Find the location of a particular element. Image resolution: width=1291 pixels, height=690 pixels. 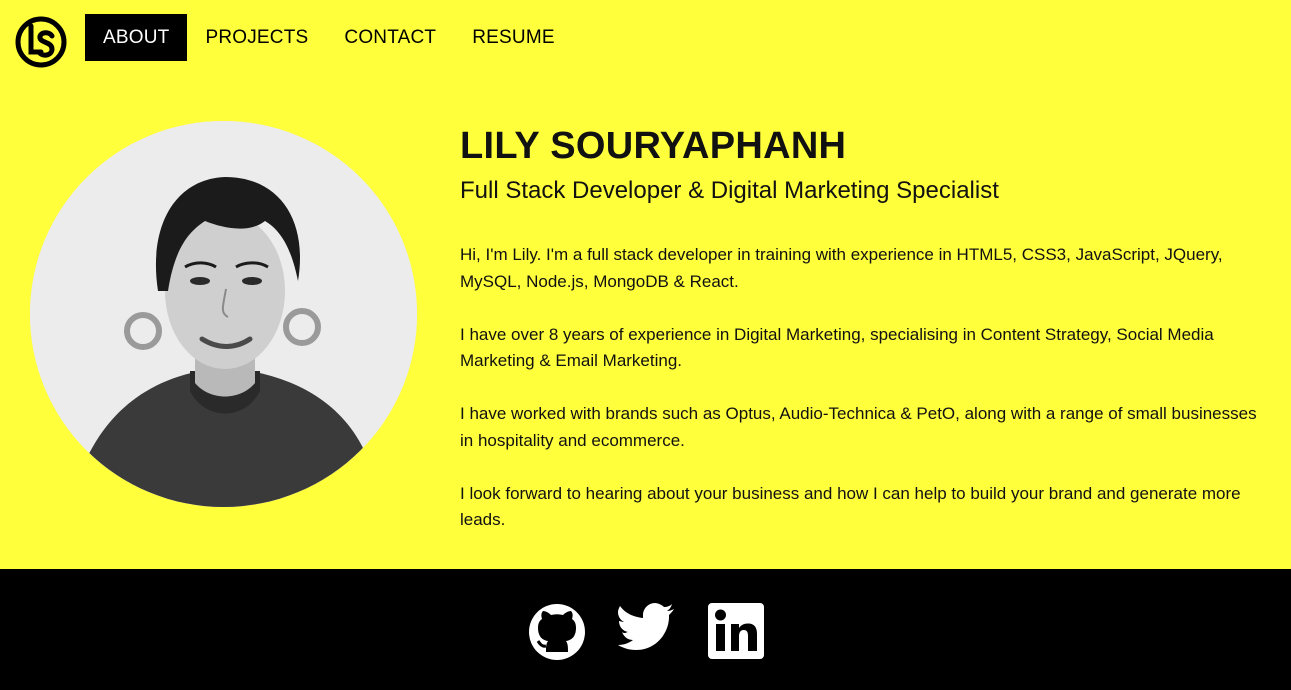

linkedin-icon is located at coordinates (736, 632).